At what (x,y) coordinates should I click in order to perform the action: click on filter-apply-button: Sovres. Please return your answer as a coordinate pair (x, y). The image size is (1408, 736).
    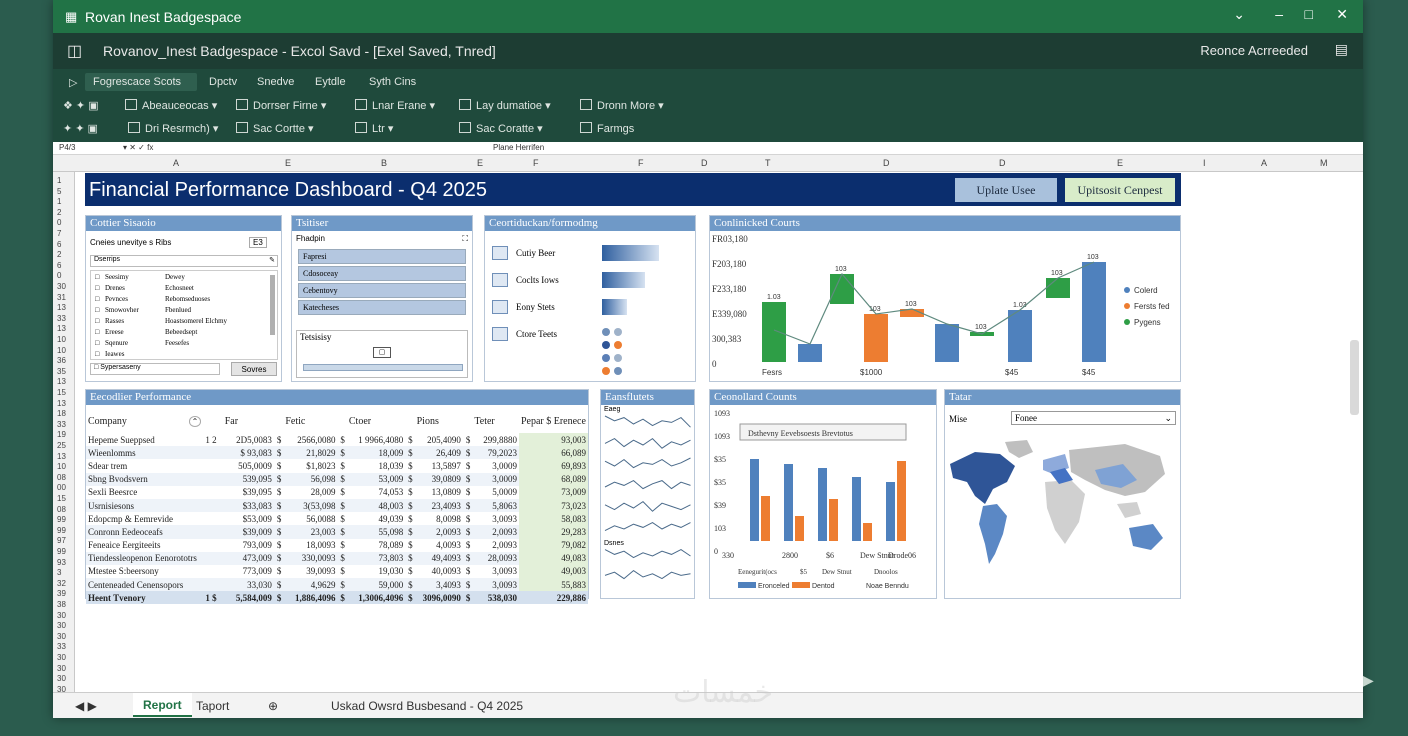
    Looking at the image, I should click on (254, 369).